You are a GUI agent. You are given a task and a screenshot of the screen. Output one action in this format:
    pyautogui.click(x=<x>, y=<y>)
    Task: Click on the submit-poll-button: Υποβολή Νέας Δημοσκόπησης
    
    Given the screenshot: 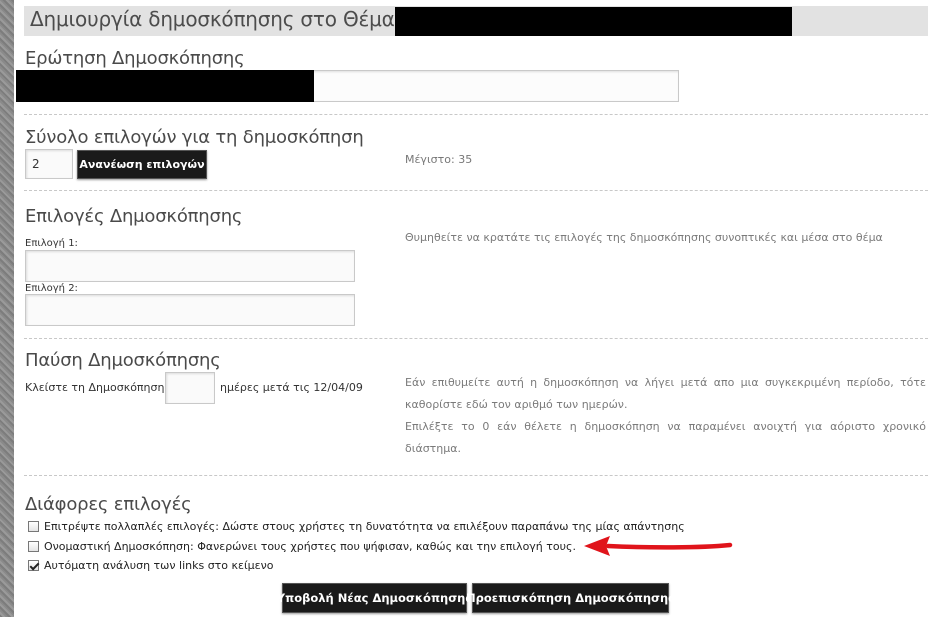 What is the action you would take?
    pyautogui.click(x=374, y=598)
    